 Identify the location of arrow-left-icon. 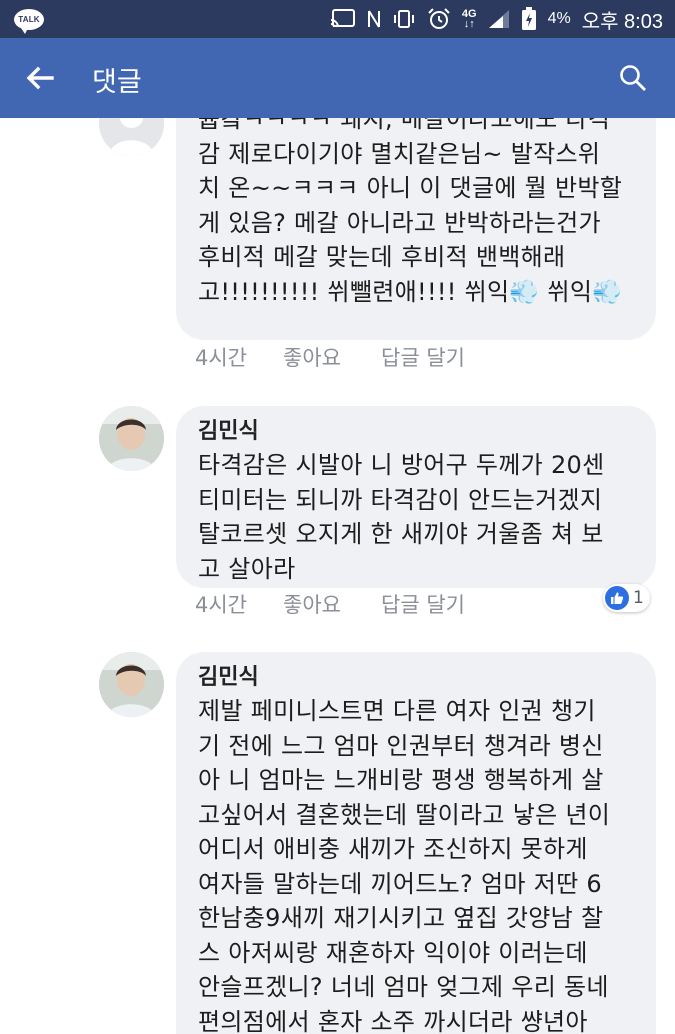
(40, 78).